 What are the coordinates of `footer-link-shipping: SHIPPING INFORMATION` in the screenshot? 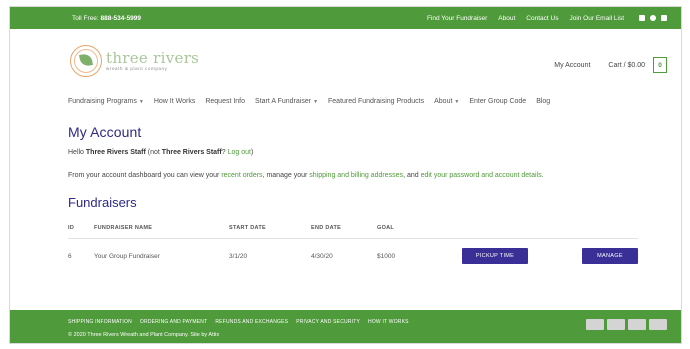 It's located at (100, 322).